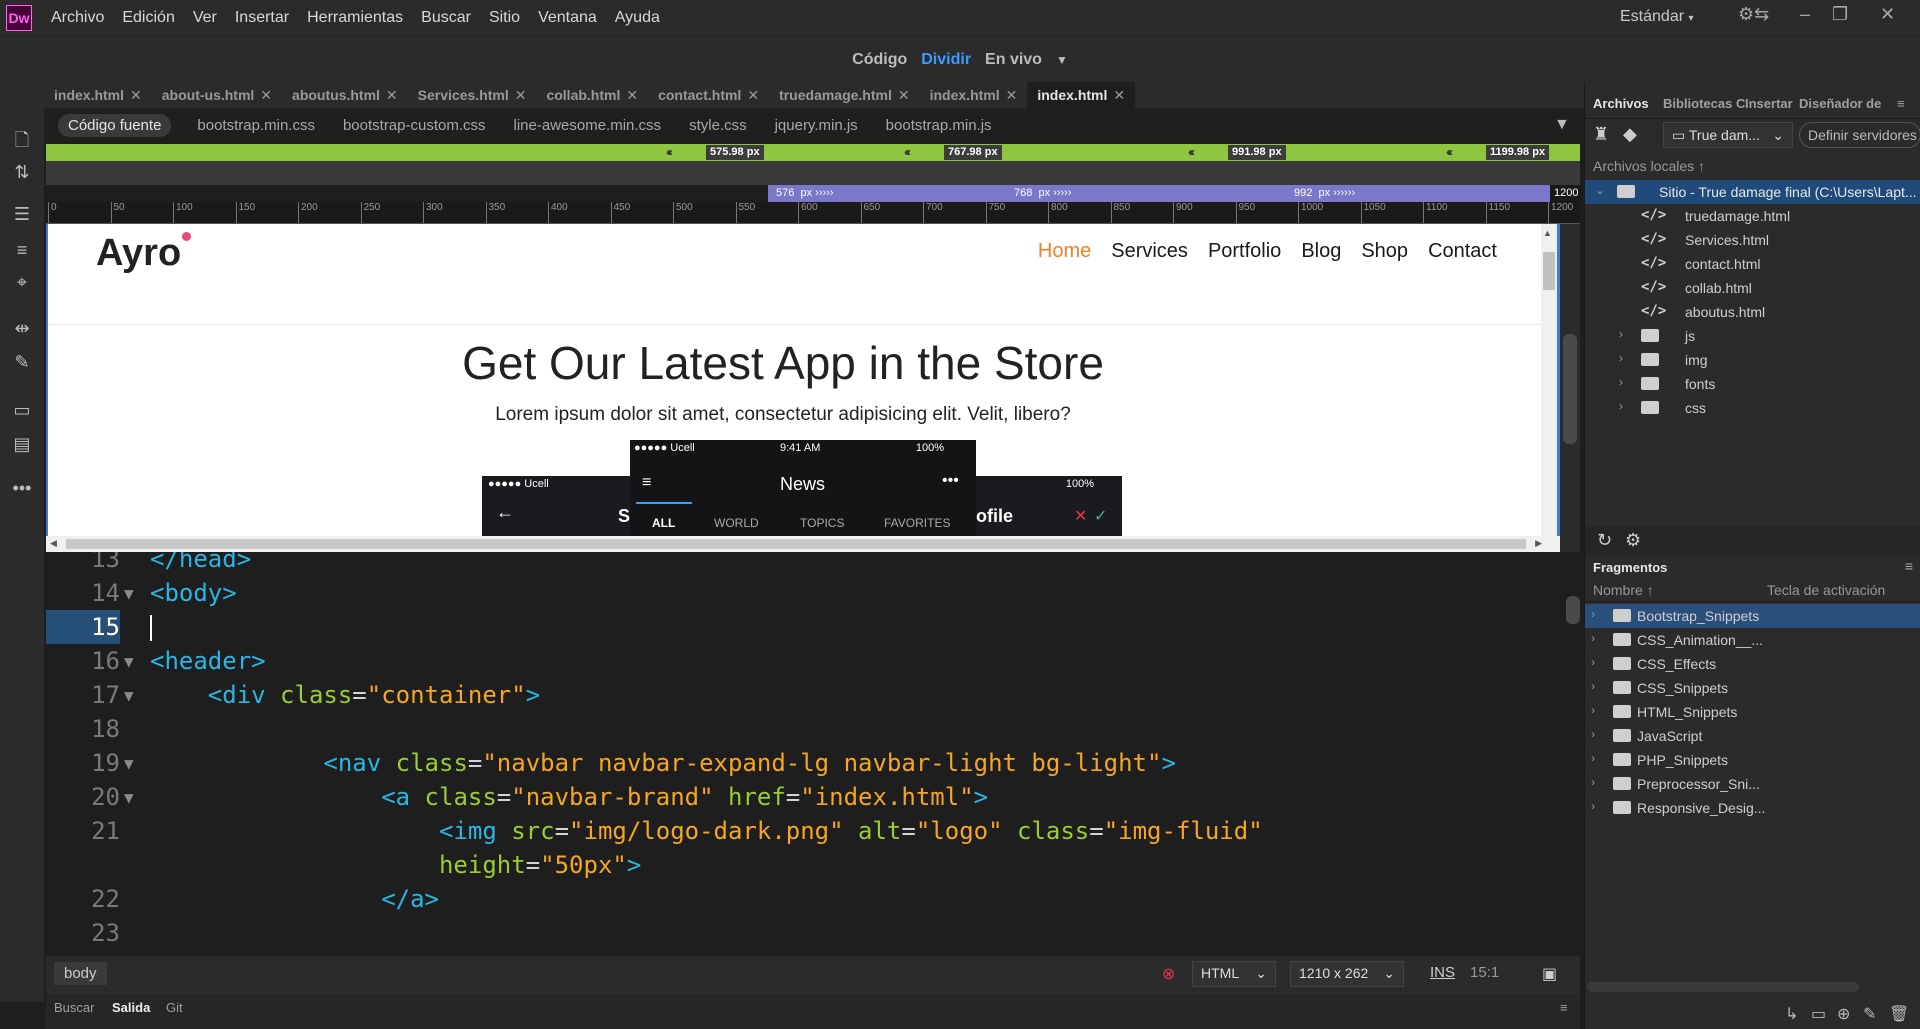 The height and width of the screenshot is (1029, 1920). Describe the element at coordinates (115, 125) in the screenshot. I see `source-code-button: Código fuente` at that location.